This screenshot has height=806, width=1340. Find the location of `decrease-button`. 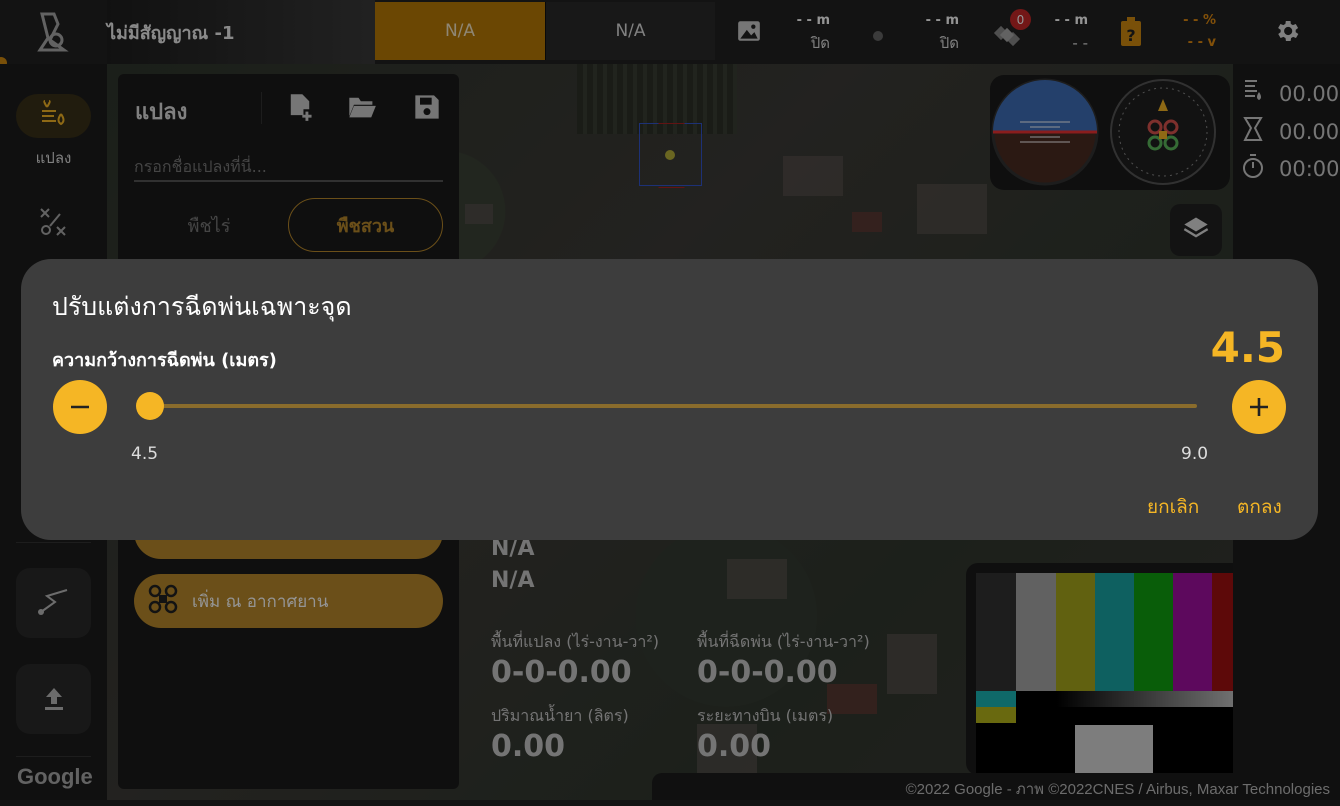

decrease-button is located at coordinates (80, 407).